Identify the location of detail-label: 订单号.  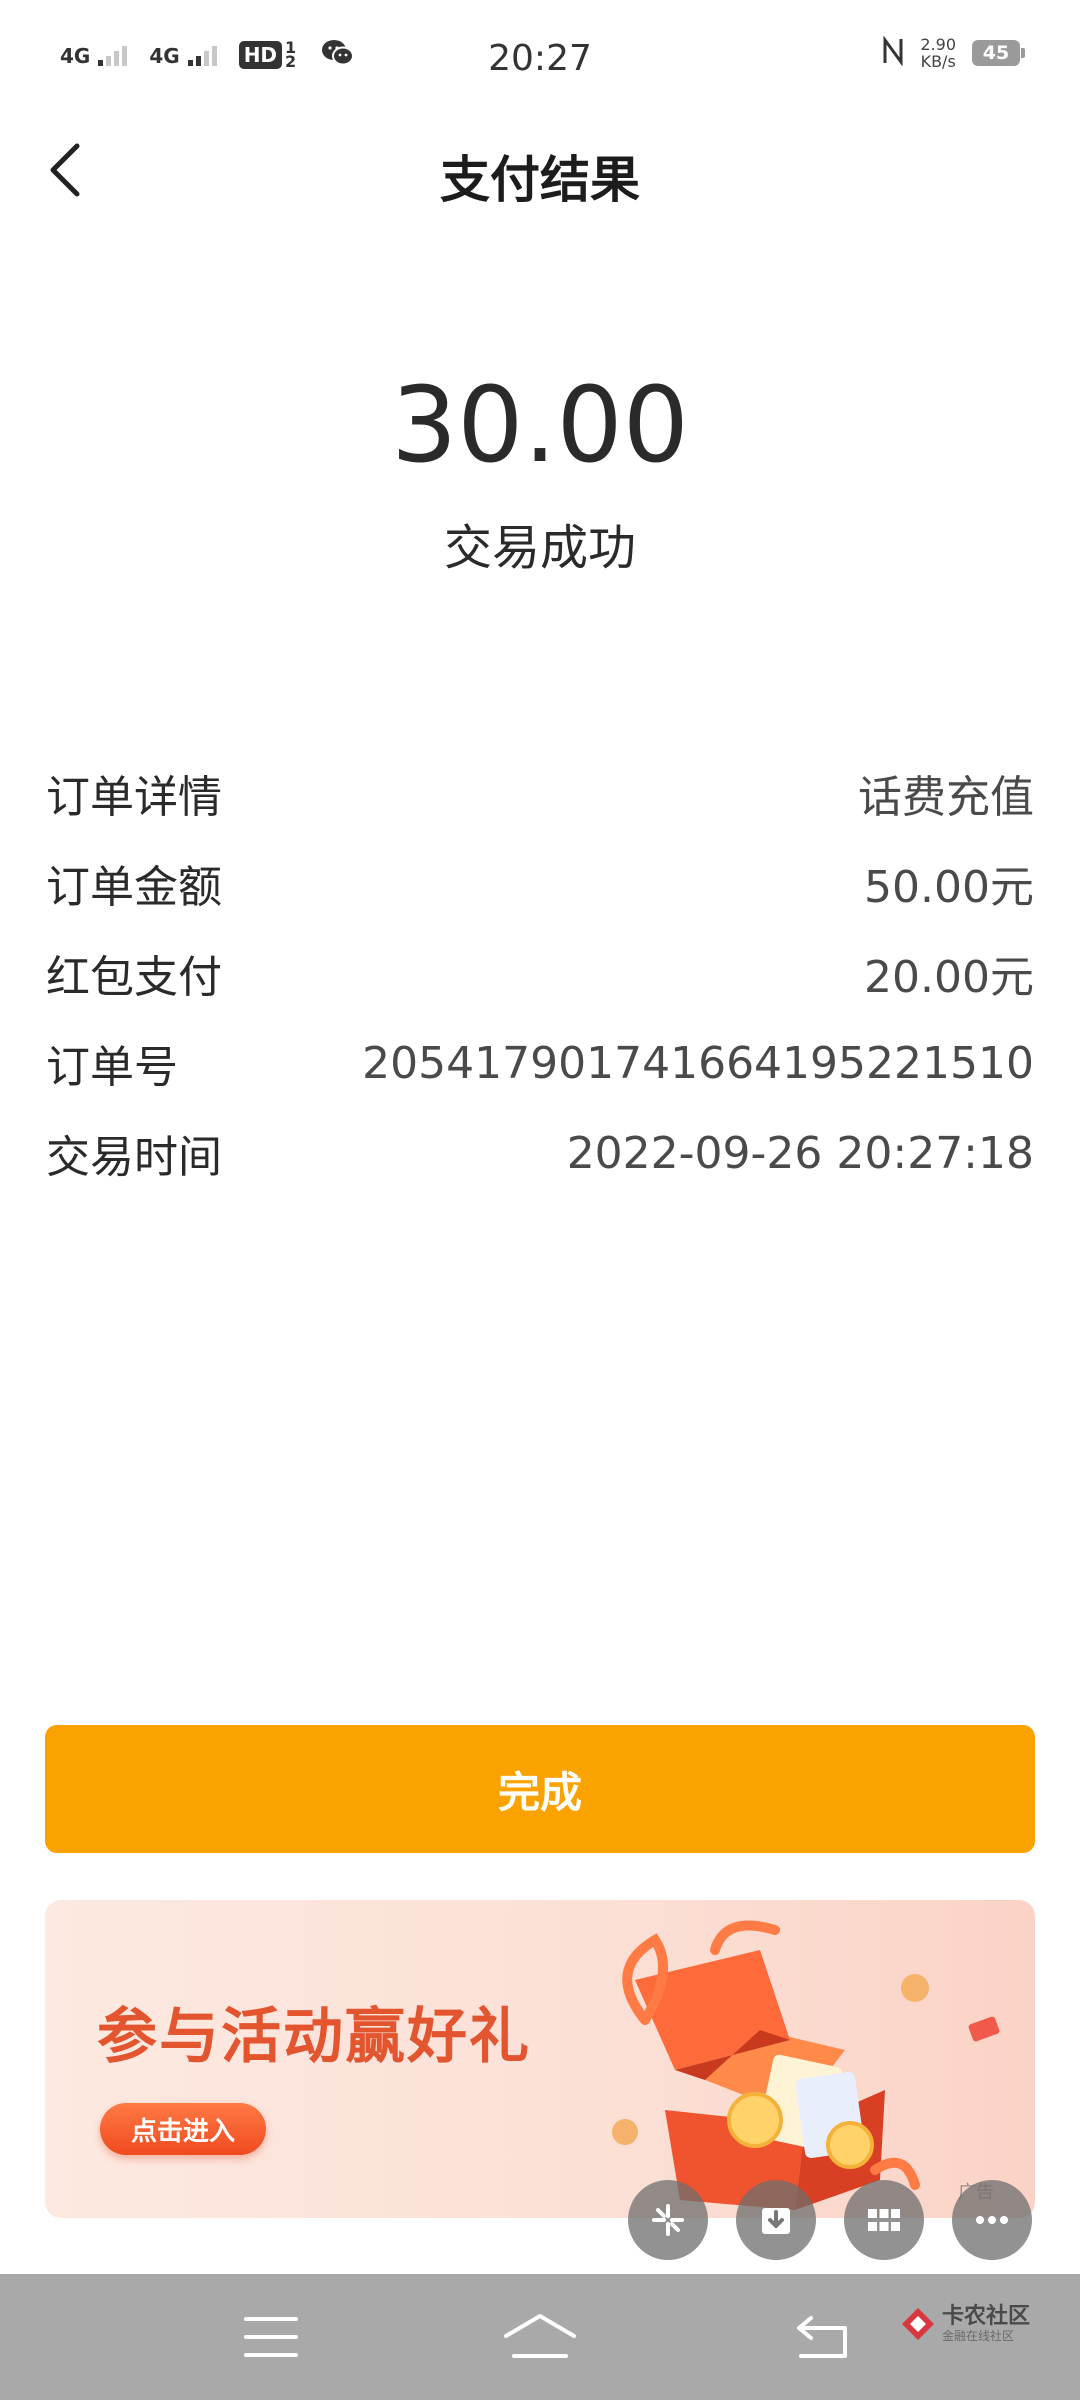
(112, 1067).